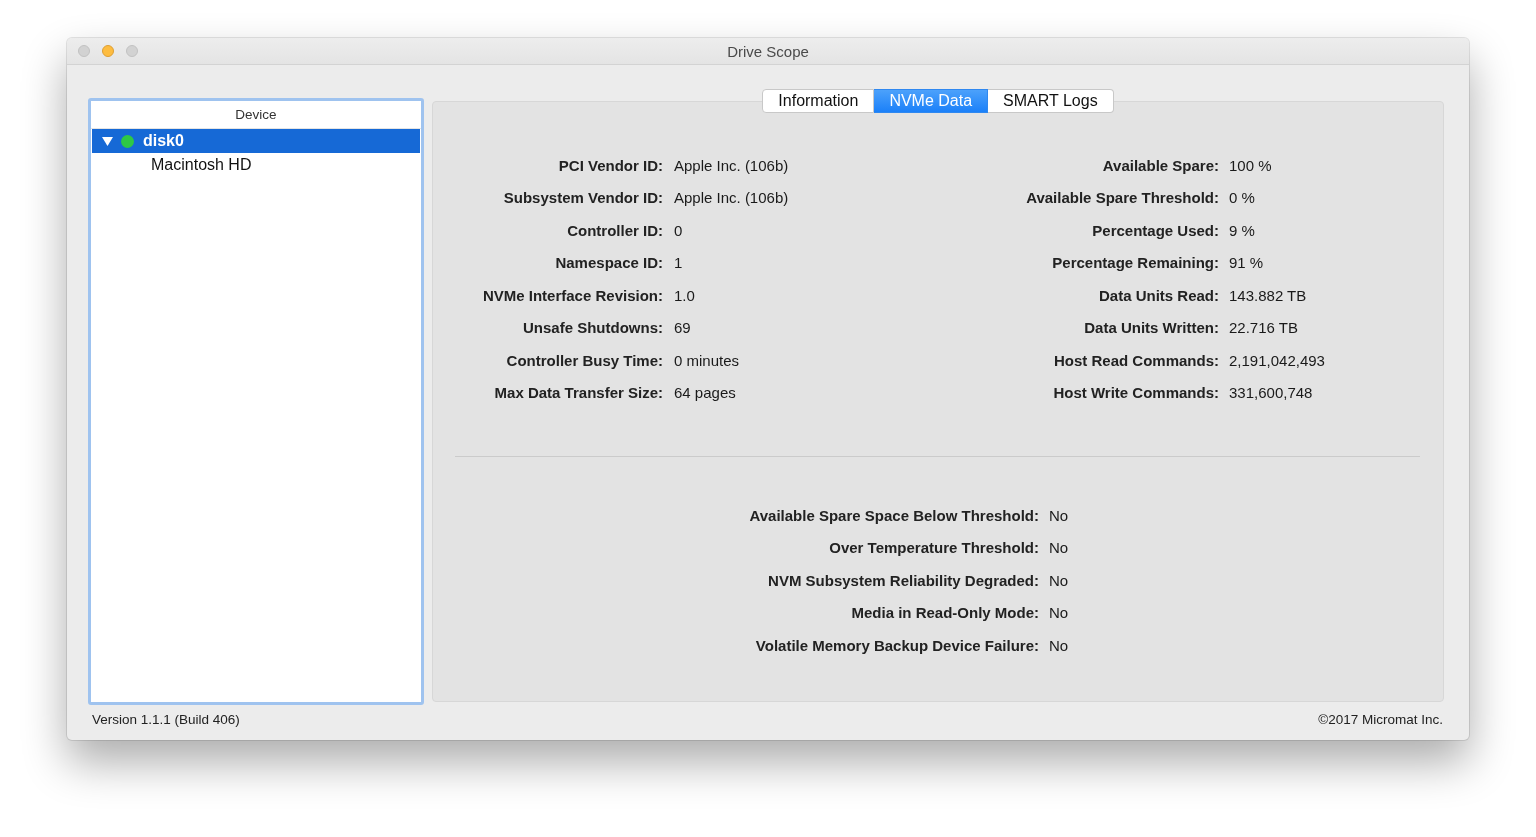 This screenshot has height=837, width=1536. What do you see at coordinates (682, 328) in the screenshot?
I see `field-value: 69` at bounding box center [682, 328].